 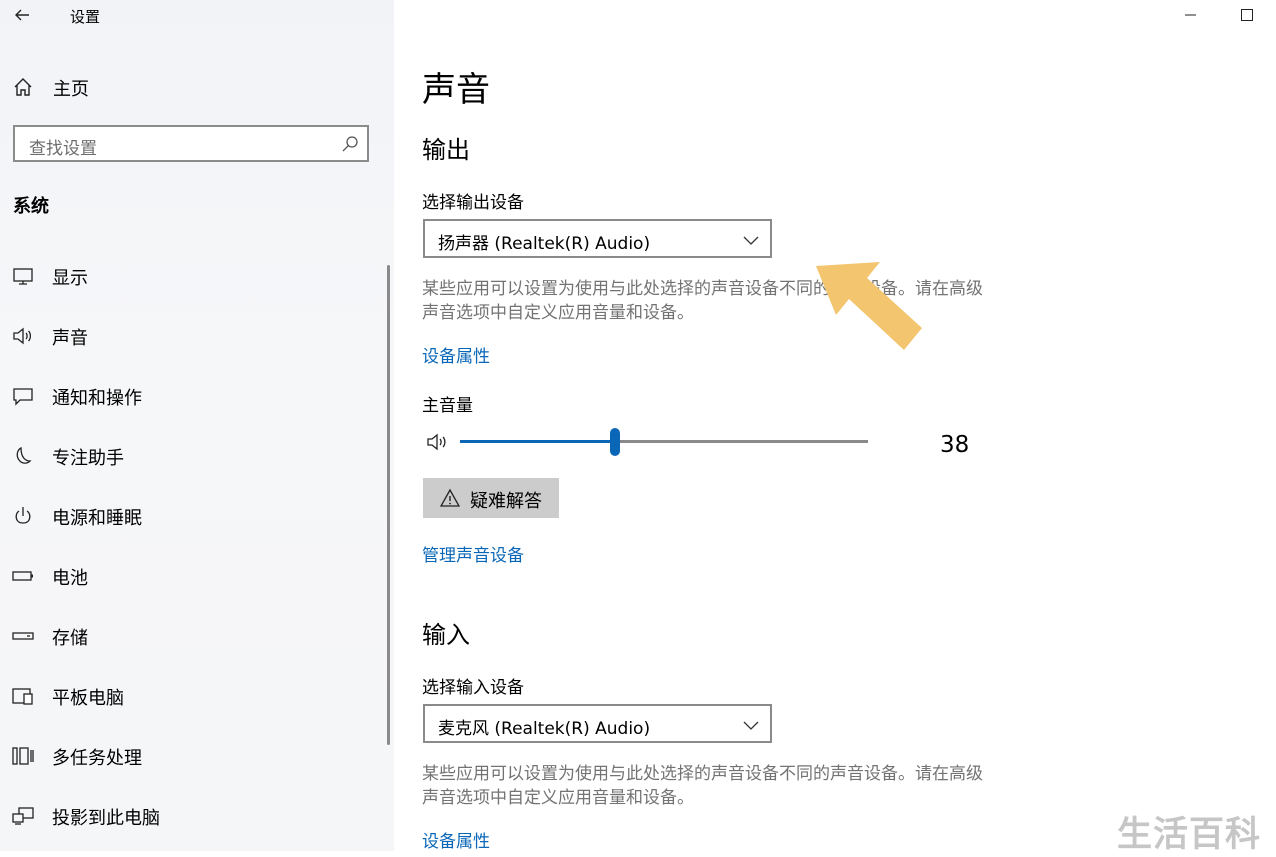 What do you see at coordinates (191, 143) in the screenshot?
I see `search-input: 查找设置` at bounding box center [191, 143].